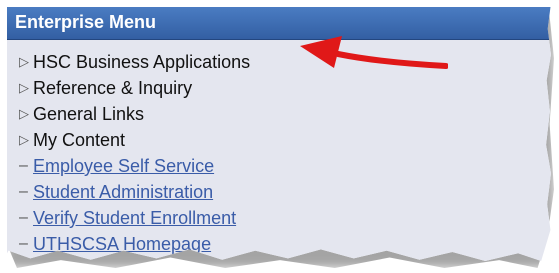 Image resolution: width=559 pixels, height=273 pixels. What do you see at coordinates (134, 218) in the screenshot?
I see `link-label: Verify Student Enrollment` at bounding box center [134, 218].